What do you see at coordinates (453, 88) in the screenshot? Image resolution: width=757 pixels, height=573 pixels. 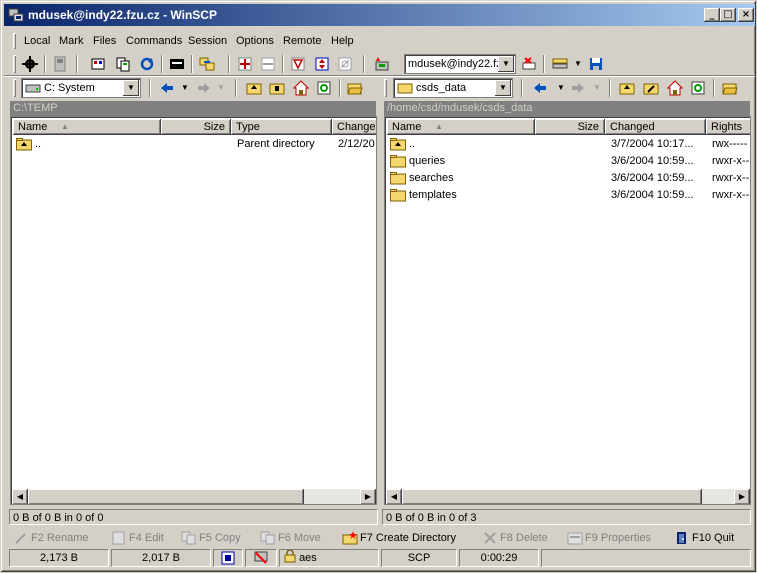 I see `remote-directory-combo: csds_data ▼` at bounding box center [453, 88].